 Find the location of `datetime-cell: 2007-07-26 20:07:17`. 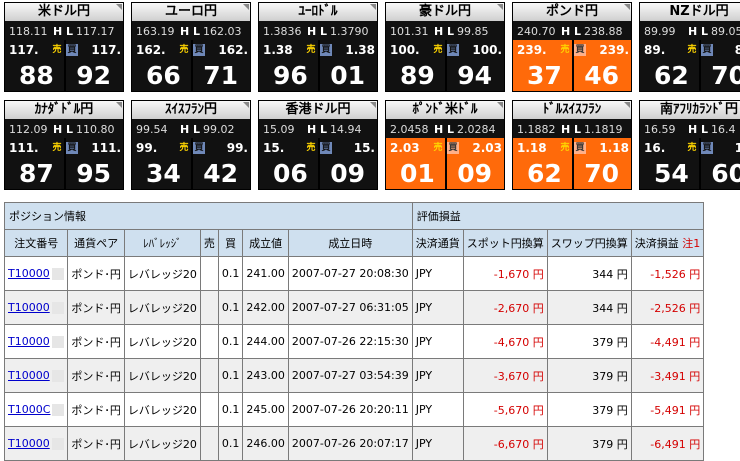

datetime-cell: 2007-07-26 20:07:17 is located at coordinates (350, 443).